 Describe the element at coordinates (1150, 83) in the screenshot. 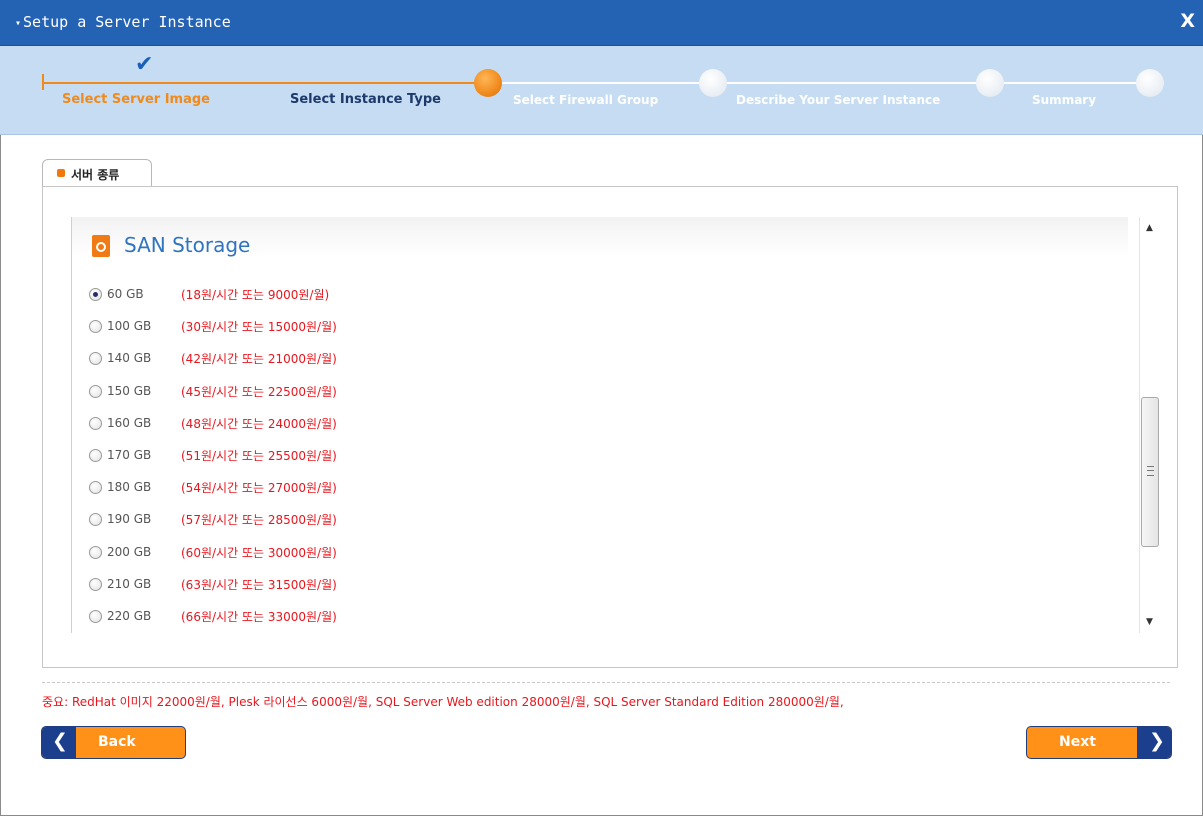

I see `step-marker-summary` at that location.